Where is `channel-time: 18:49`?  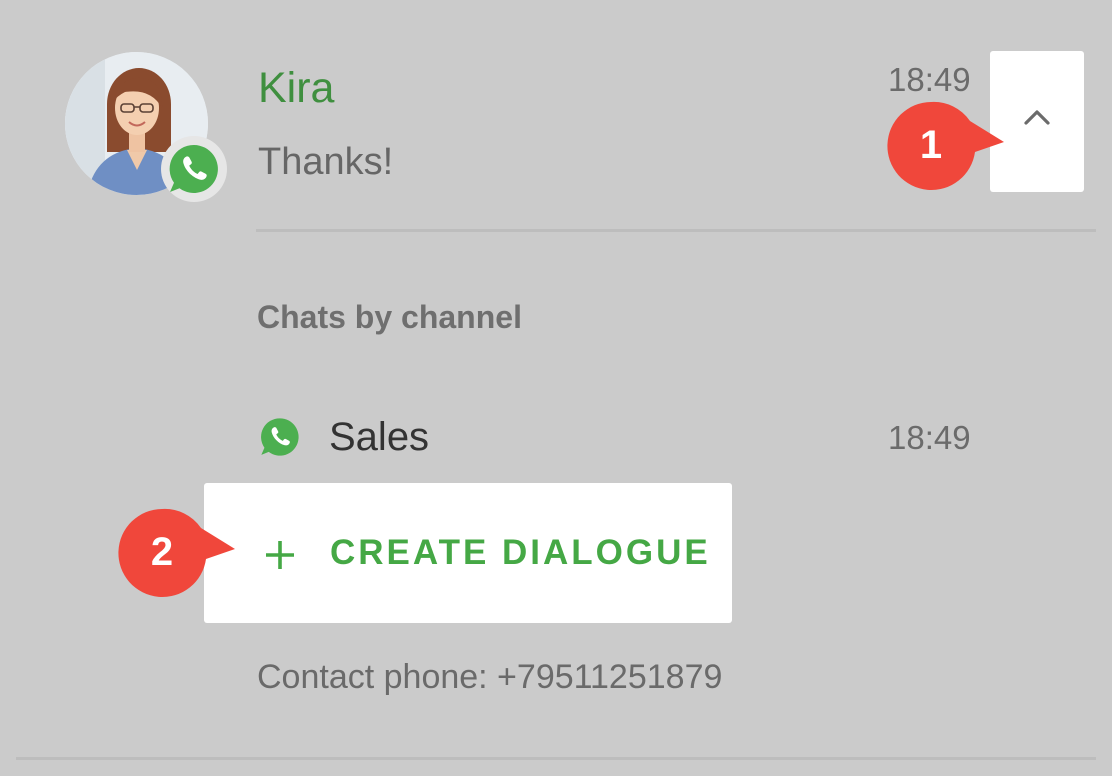 channel-time: 18:49 is located at coordinates (929, 437).